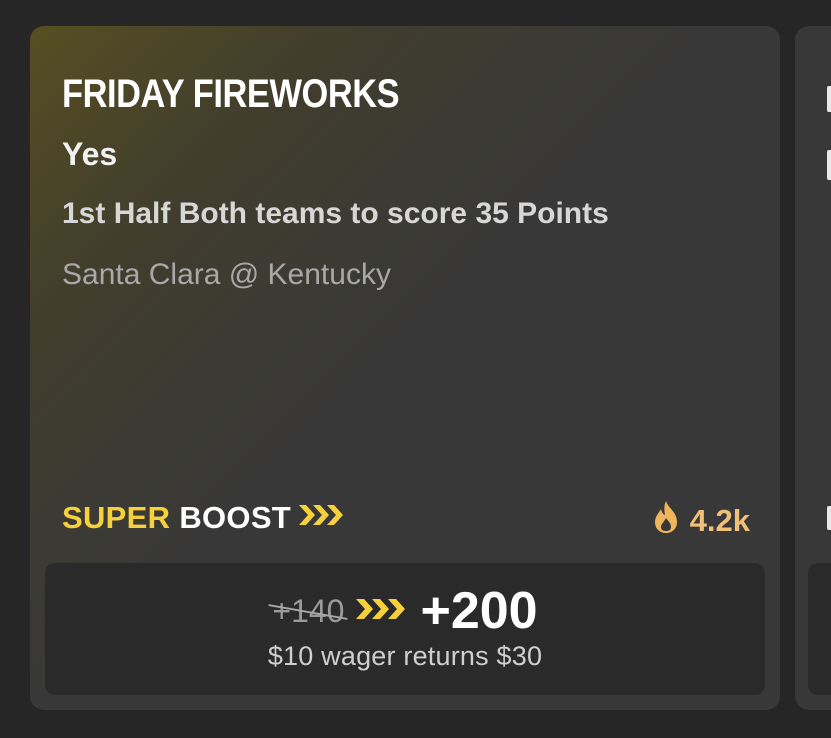 Image resolution: width=831 pixels, height=738 pixels. I want to click on odds-line: +140 +200, so click(405, 611).